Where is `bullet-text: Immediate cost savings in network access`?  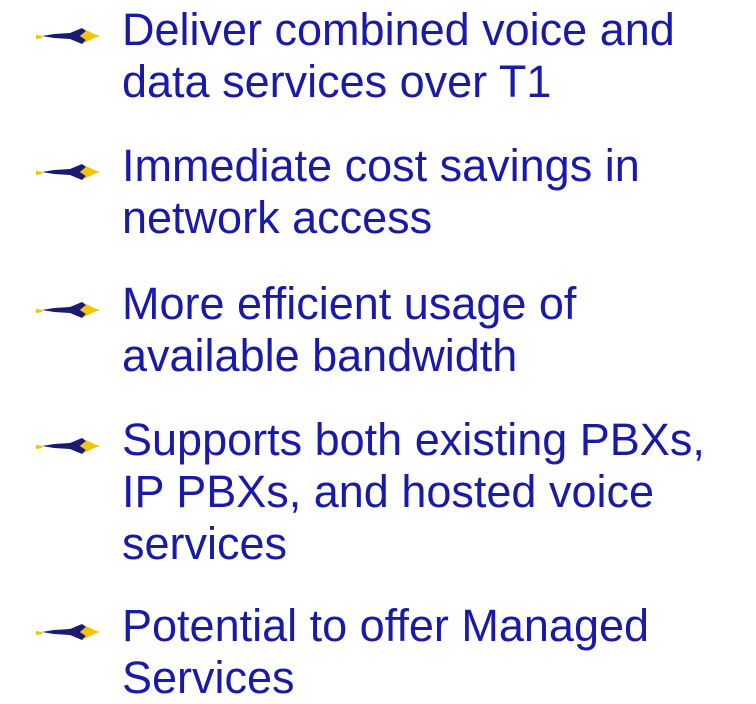
bullet-text: Immediate cost savings in network access is located at coordinates (381, 191).